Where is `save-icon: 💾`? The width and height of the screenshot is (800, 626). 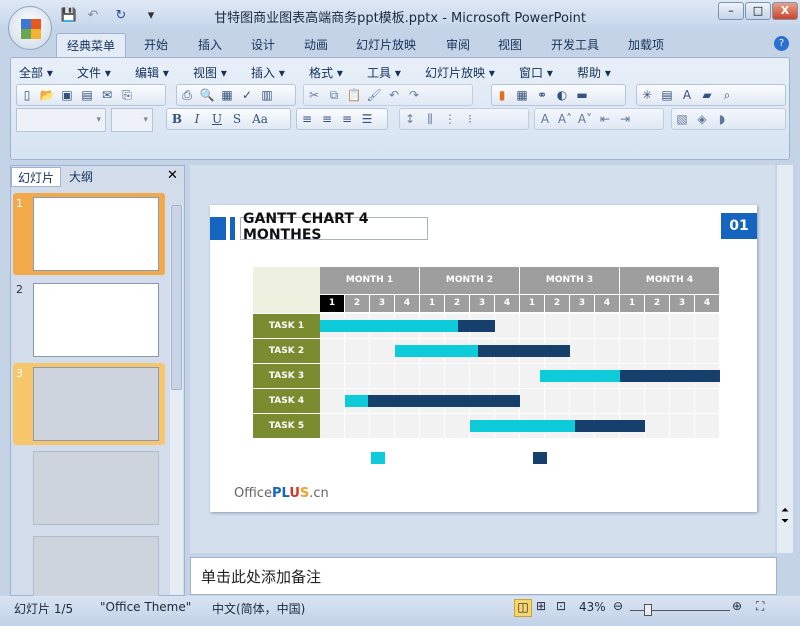
save-icon: 💾 is located at coordinates (69, 16).